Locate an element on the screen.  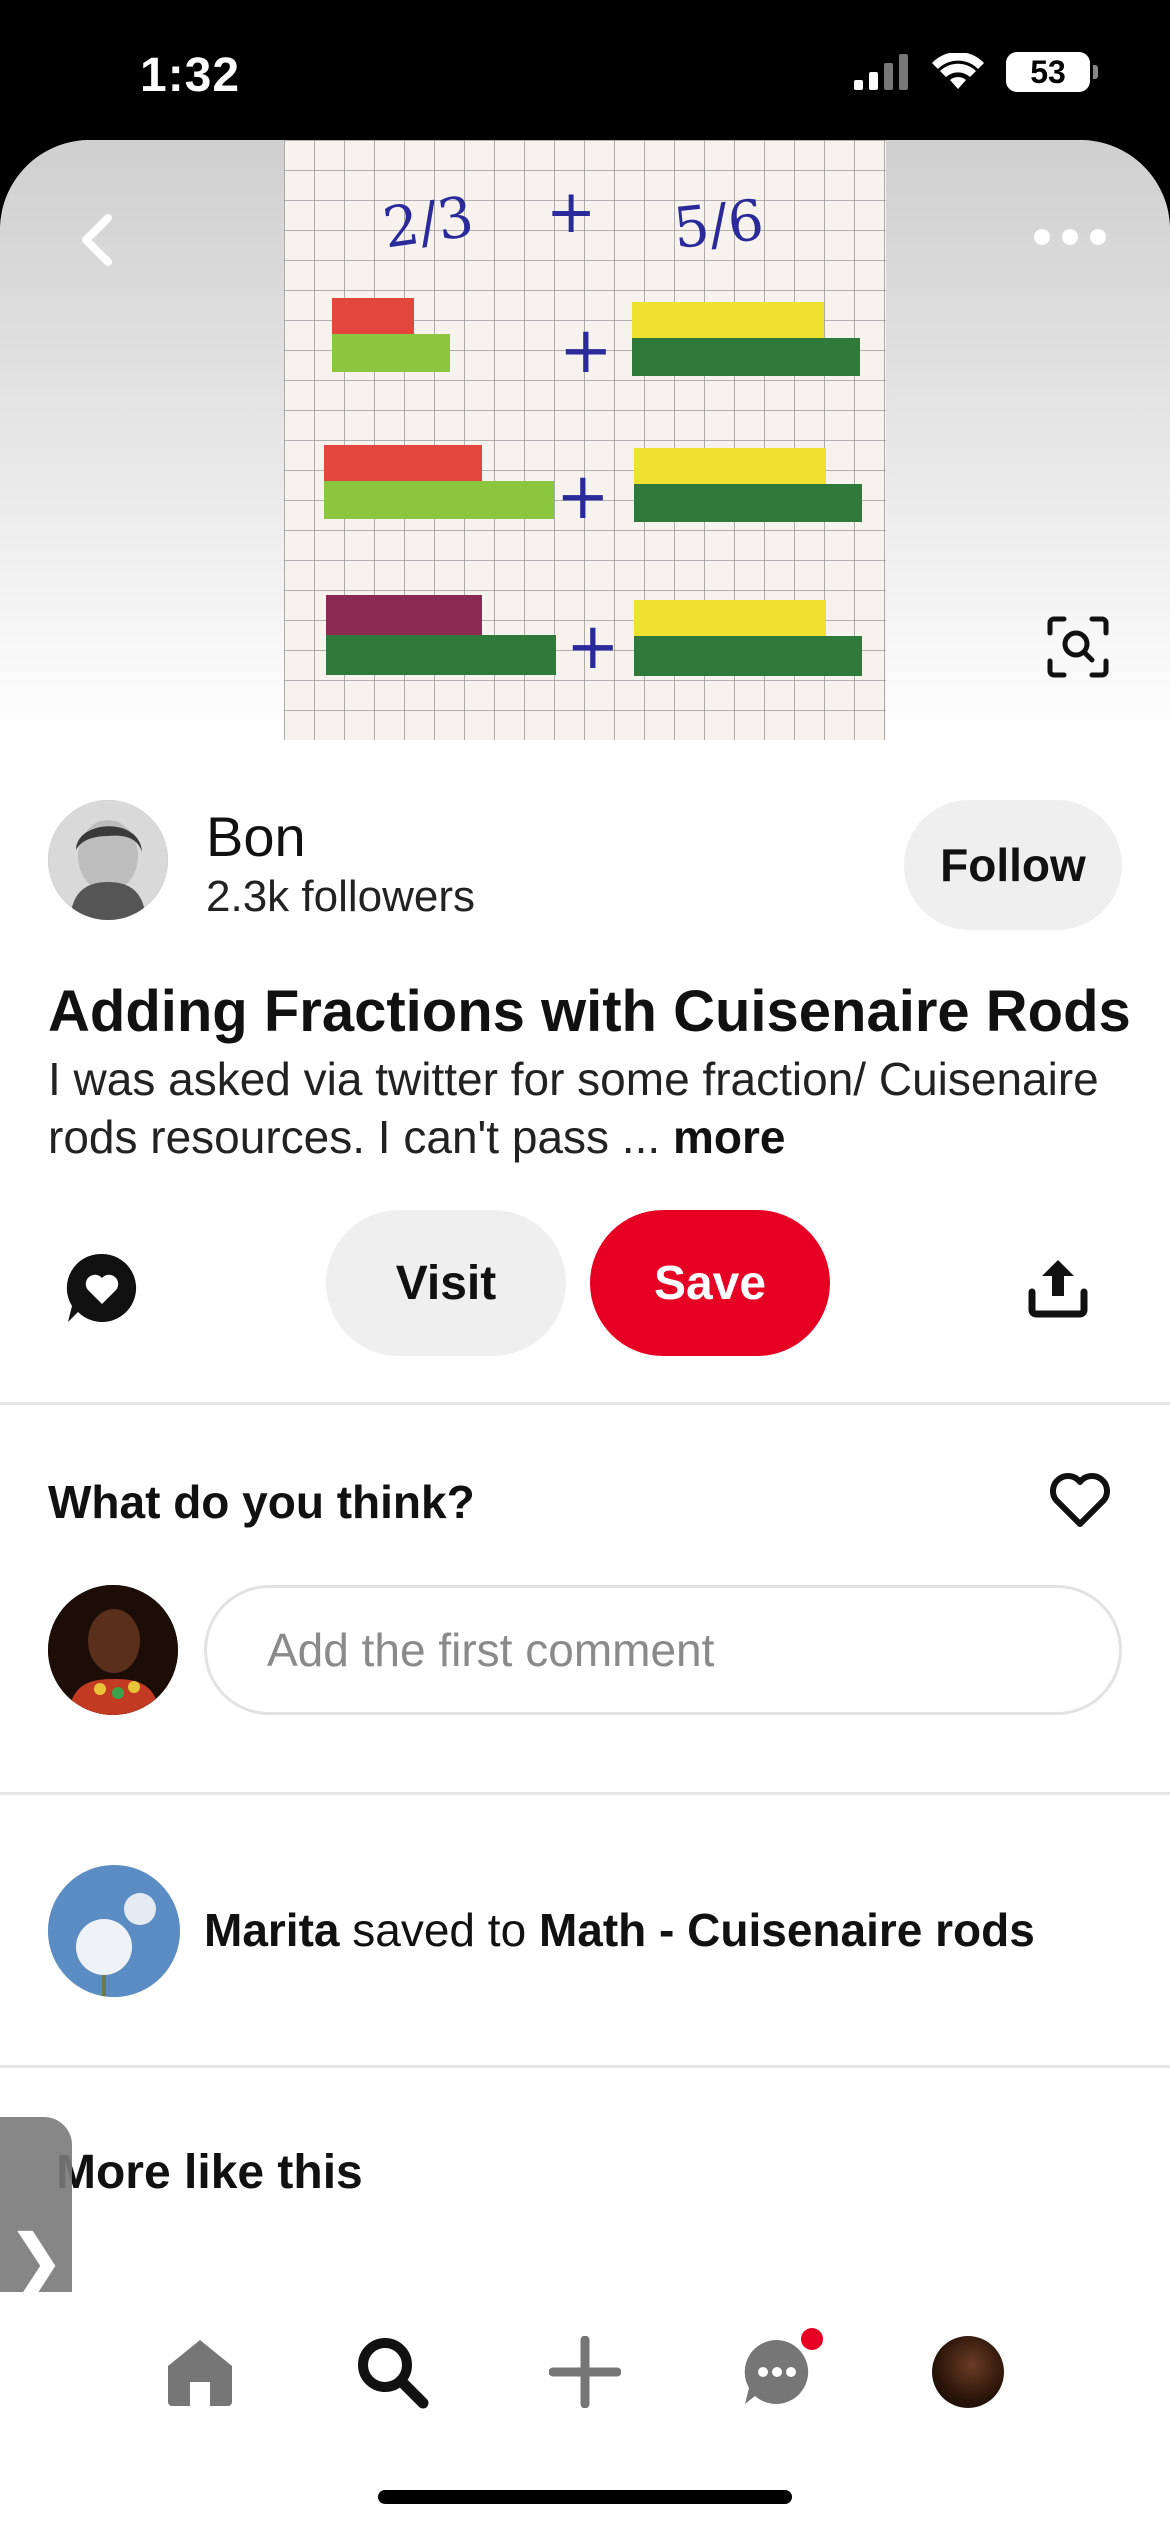
pin-image: 2/3 + 5/6 + + + is located at coordinates (585, 440).